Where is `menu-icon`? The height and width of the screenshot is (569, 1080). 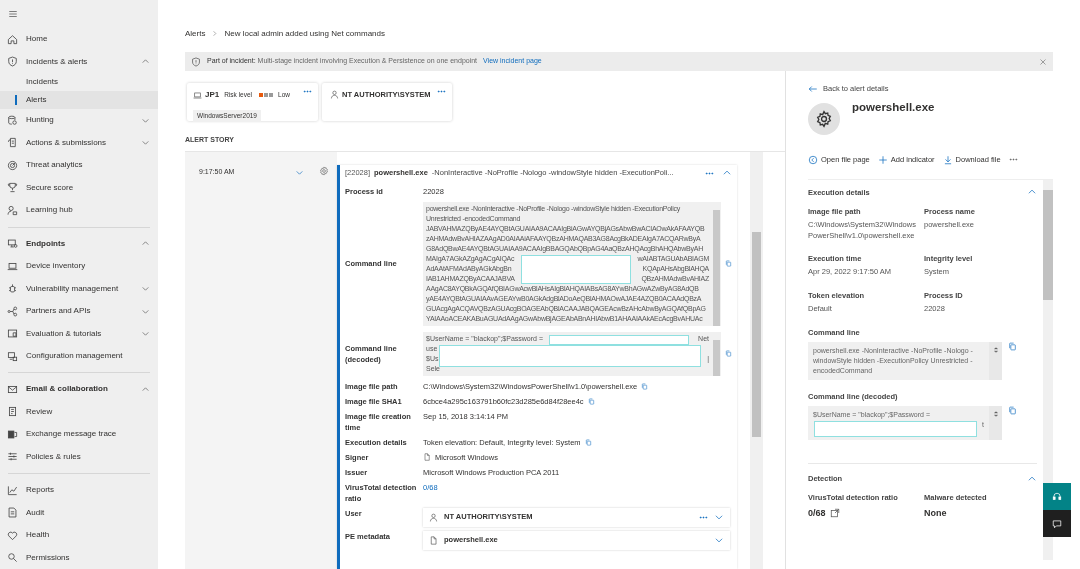 menu-icon is located at coordinates (13, 14).